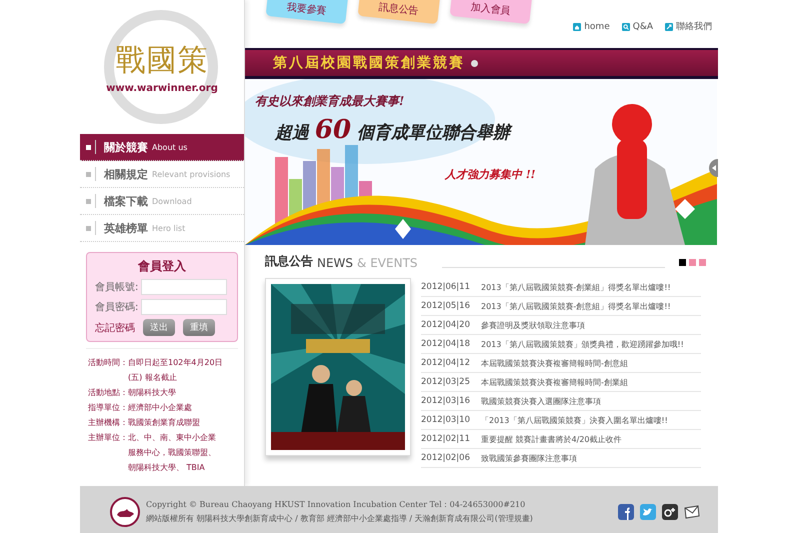 This screenshot has height=533, width=800. What do you see at coordinates (490, 174) in the screenshot?
I see `banner-slogan: 人才強力募集中 !!` at bounding box center [490, 174].